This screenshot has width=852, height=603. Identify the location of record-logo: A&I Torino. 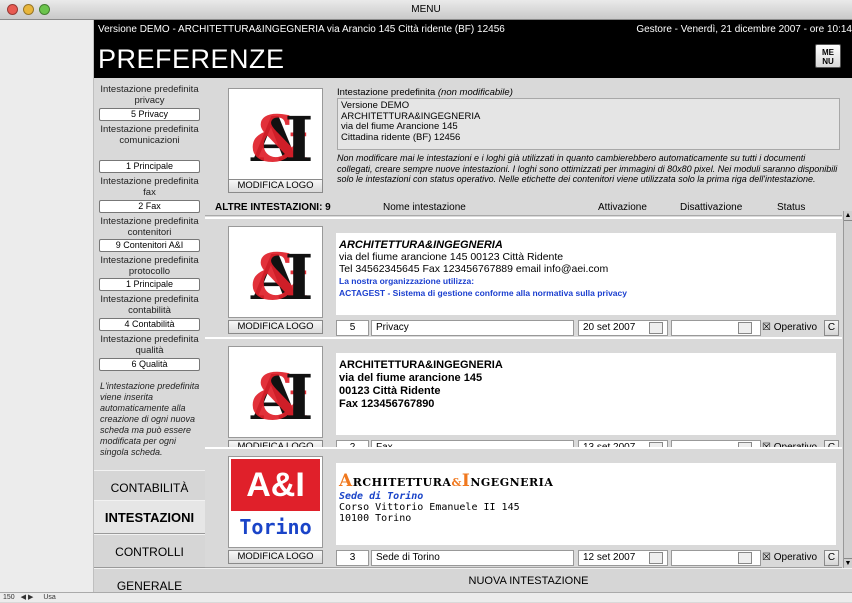
(275, 502).